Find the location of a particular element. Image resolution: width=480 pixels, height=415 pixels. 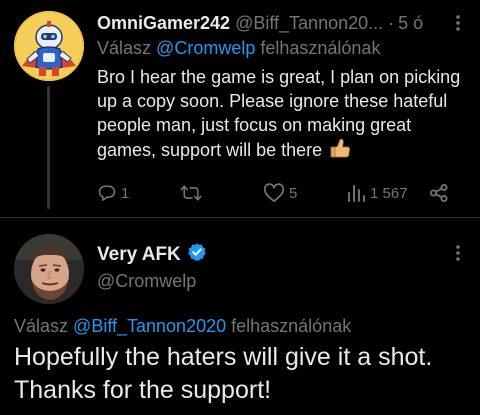

display-name: Very AFK is located at coordinates (139, 255).